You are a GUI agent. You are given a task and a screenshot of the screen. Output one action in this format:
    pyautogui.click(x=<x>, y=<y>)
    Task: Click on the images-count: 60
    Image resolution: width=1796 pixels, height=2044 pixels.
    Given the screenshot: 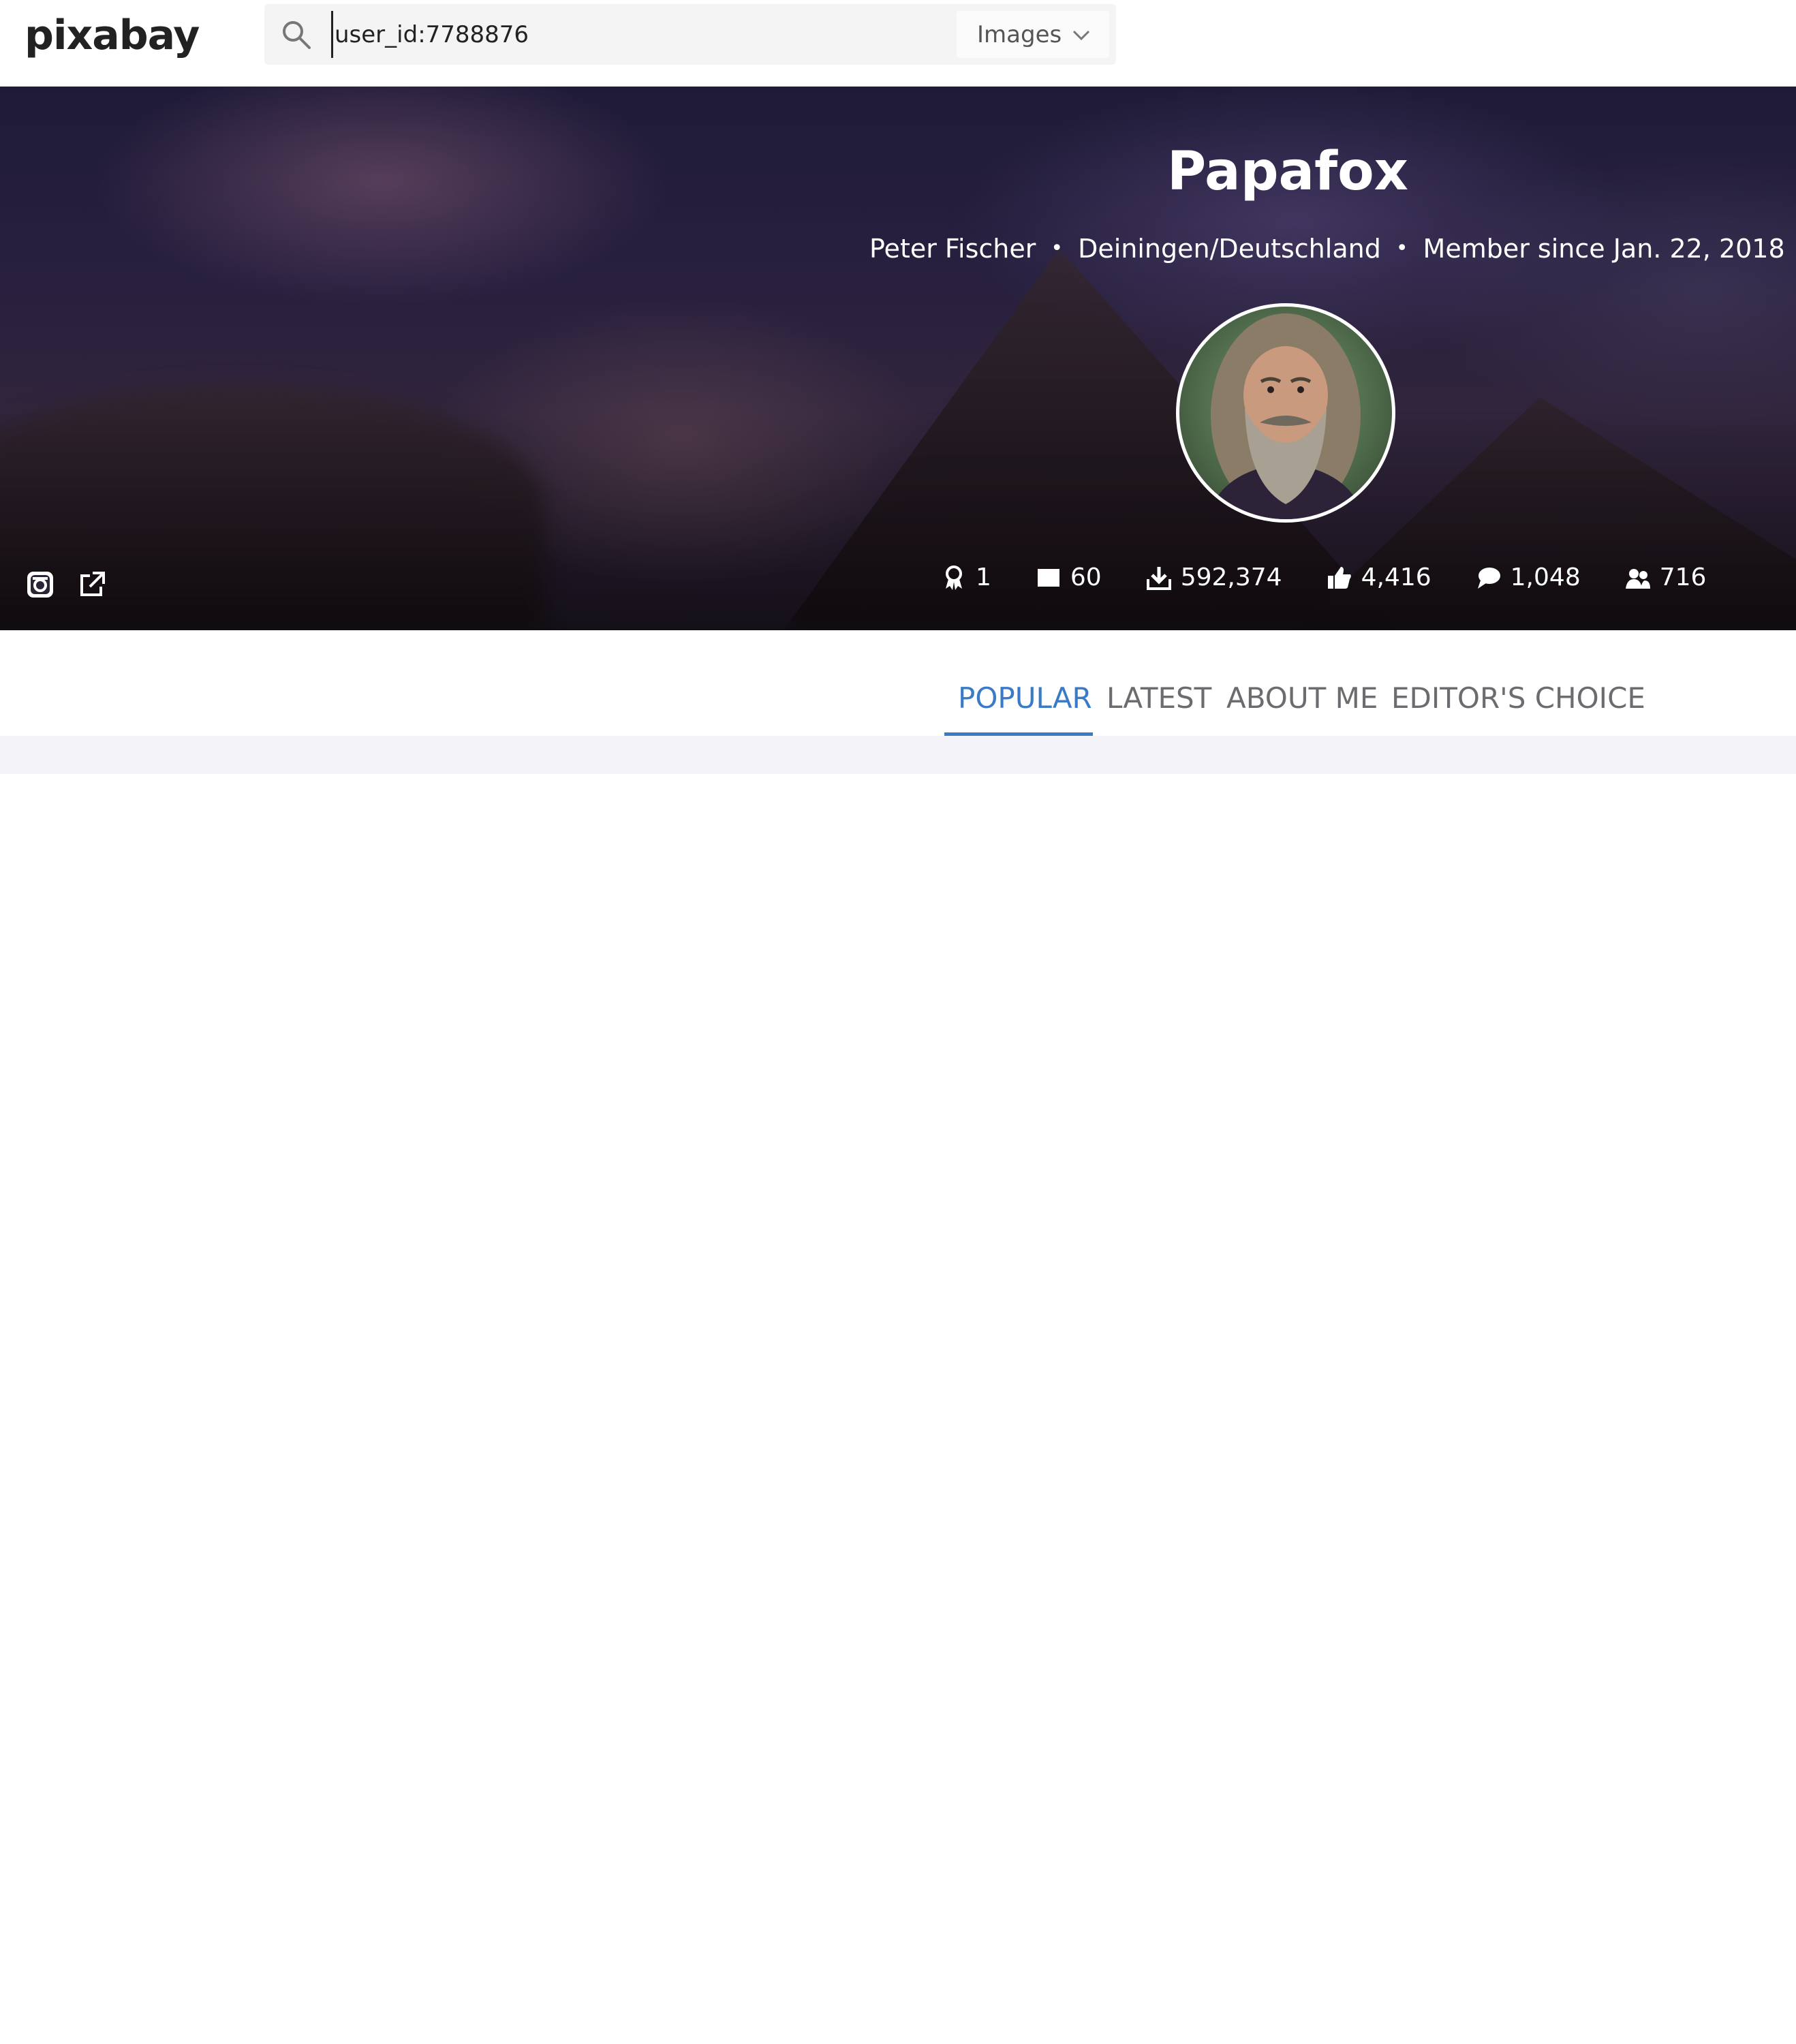 What is the action you would take?
    pyautogui.click(x=1086, y=577)
    